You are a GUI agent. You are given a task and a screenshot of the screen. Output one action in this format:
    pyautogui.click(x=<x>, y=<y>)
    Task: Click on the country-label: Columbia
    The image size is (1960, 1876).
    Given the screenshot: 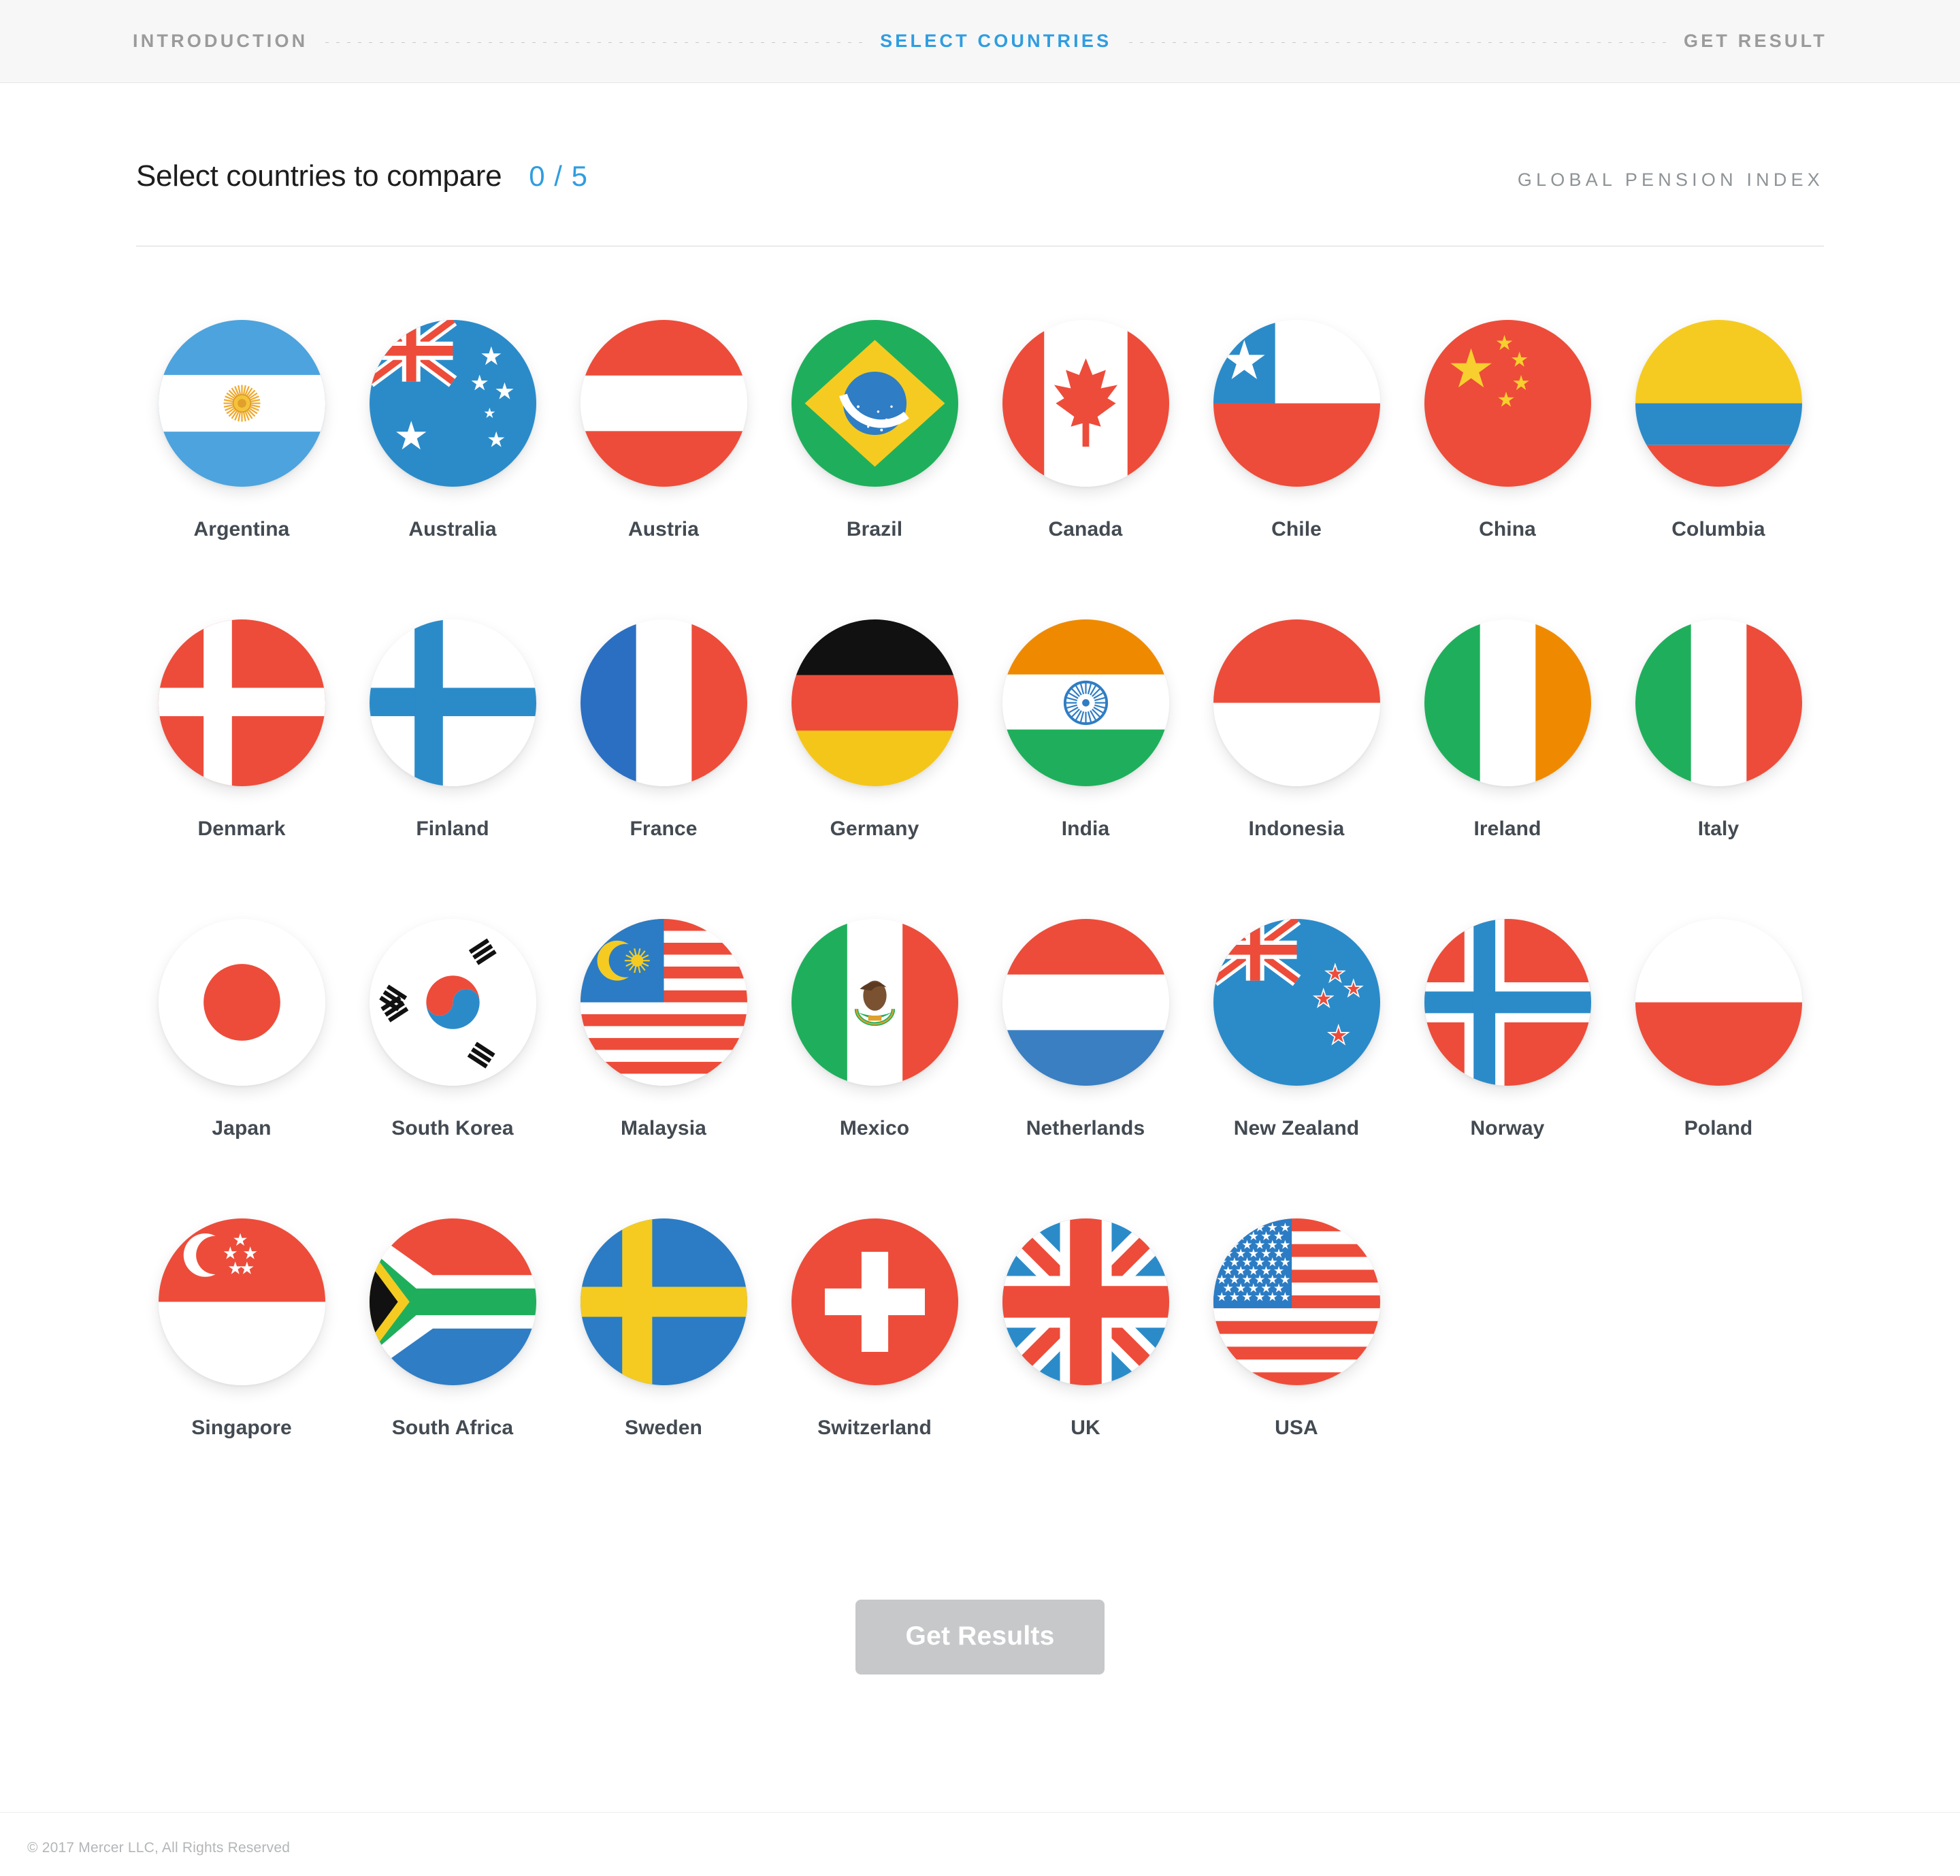 What is the action you would take?
    pyautogui.click(x=1718, y=529)
    